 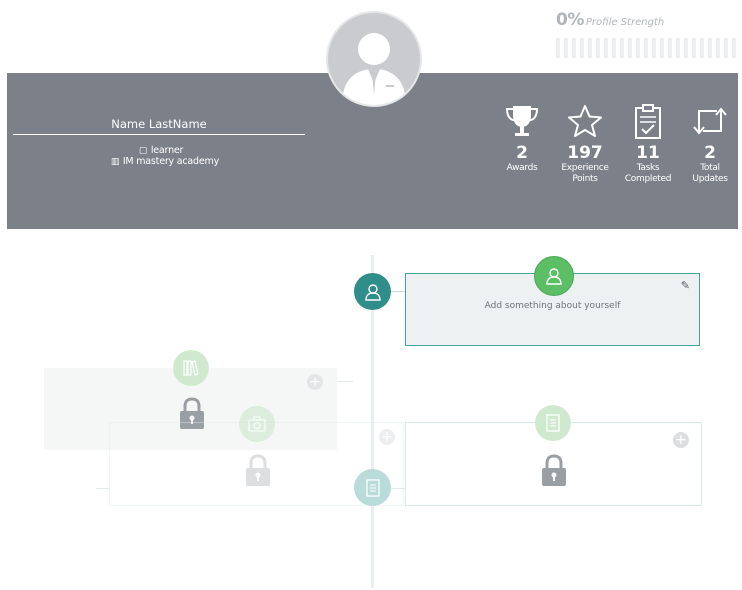 I want to click on stat-label-2: Completed, so click(x=648, y=179).